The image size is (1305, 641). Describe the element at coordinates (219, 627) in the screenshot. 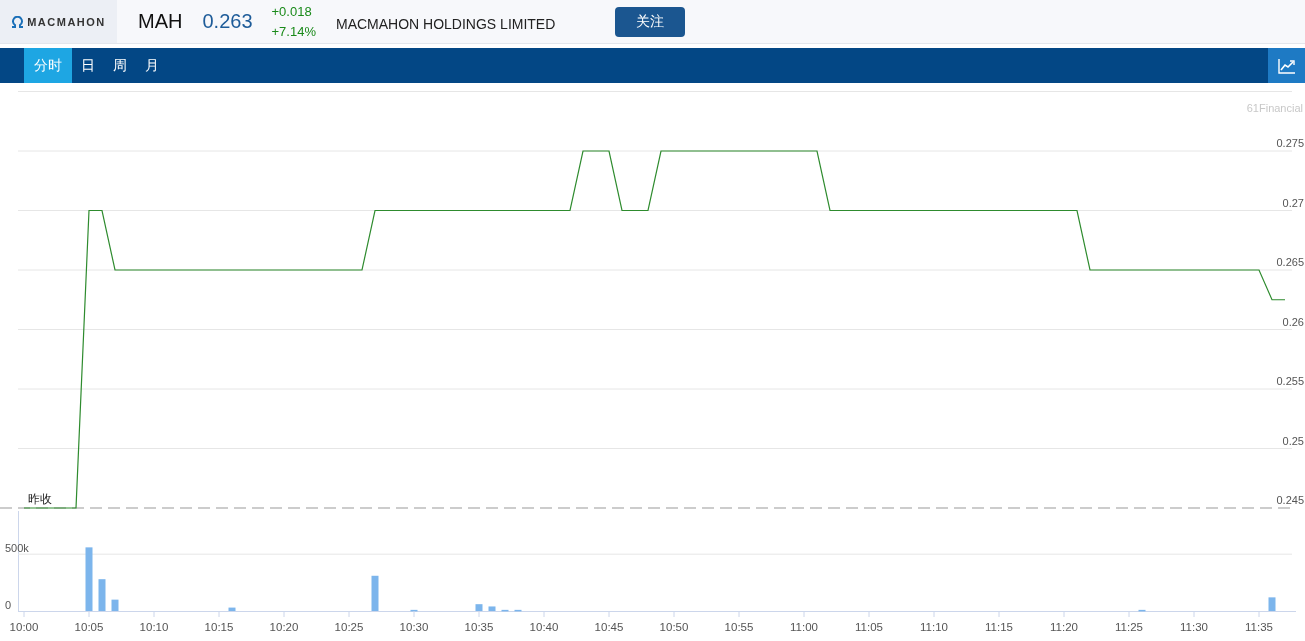

I see `time-axis-label: 10:15` at that location.